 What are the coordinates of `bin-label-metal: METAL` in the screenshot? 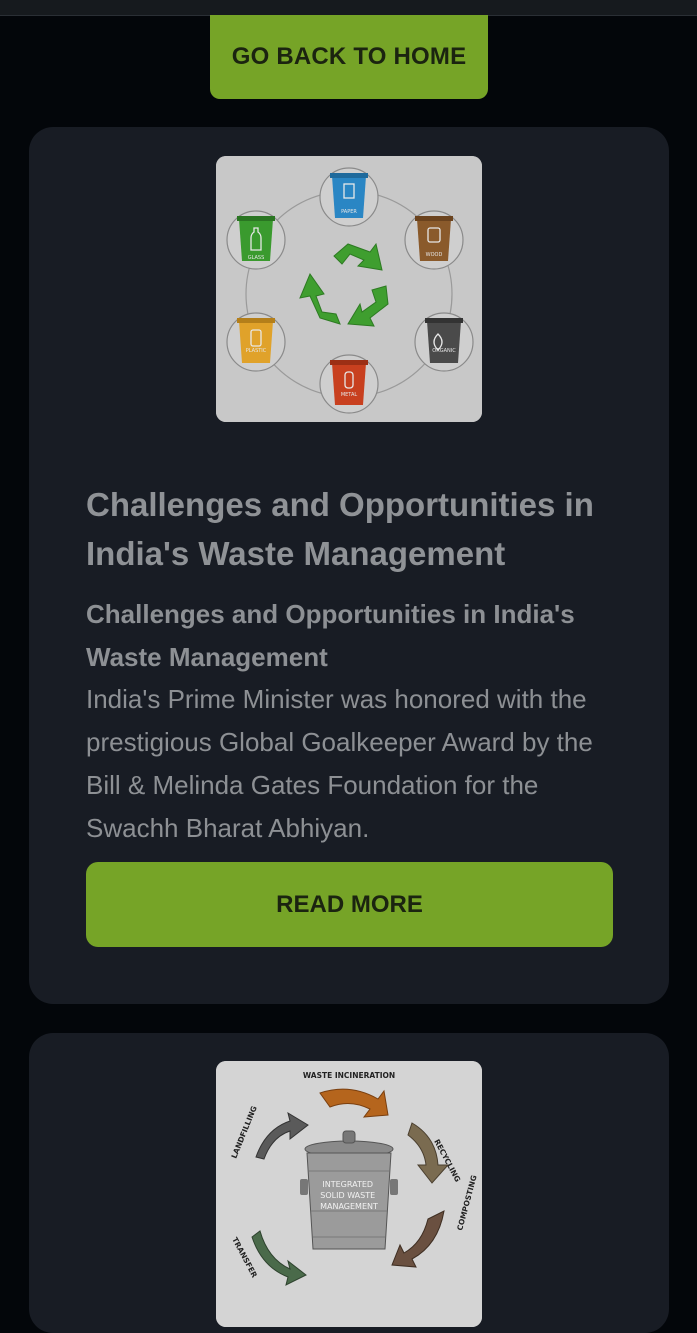 It's located at (349, 395).